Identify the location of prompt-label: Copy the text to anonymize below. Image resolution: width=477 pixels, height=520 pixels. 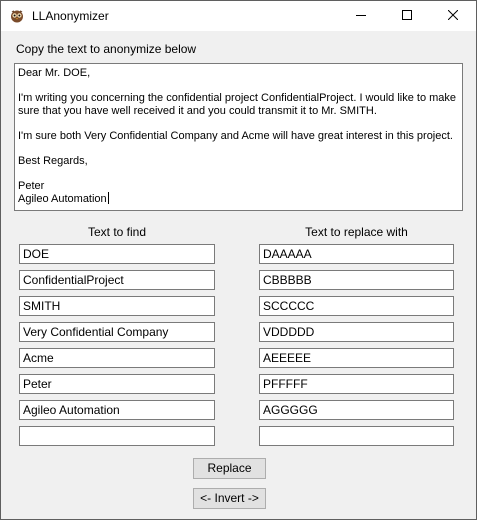
(106, 49).